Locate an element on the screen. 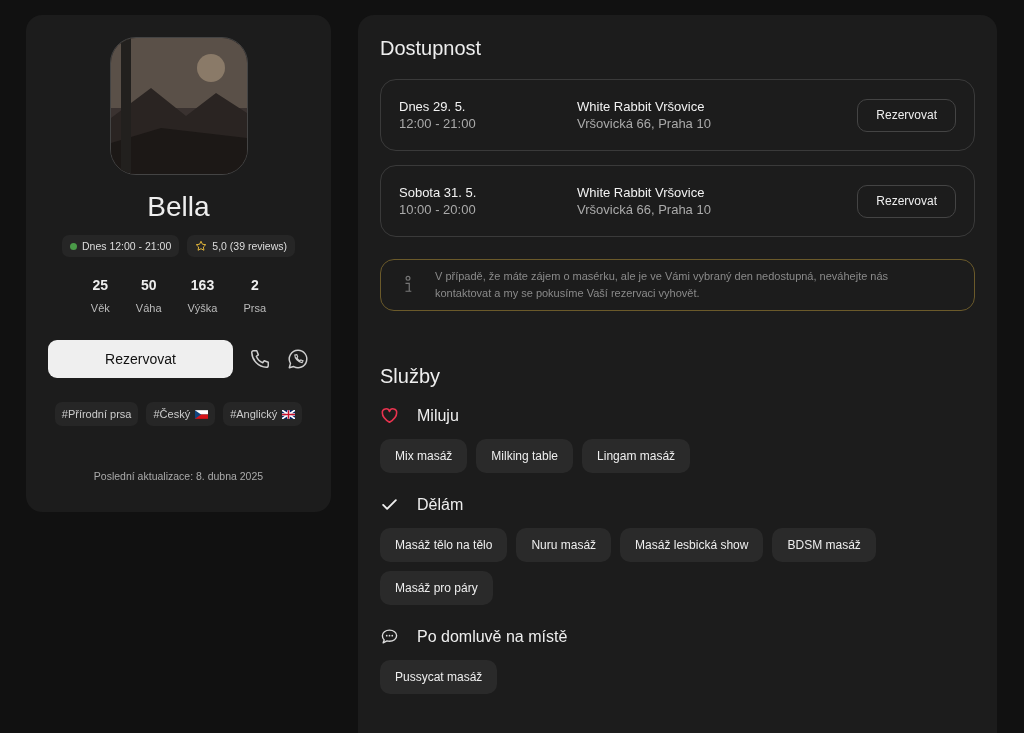  heart-icon is located at coordinates (389, 415).